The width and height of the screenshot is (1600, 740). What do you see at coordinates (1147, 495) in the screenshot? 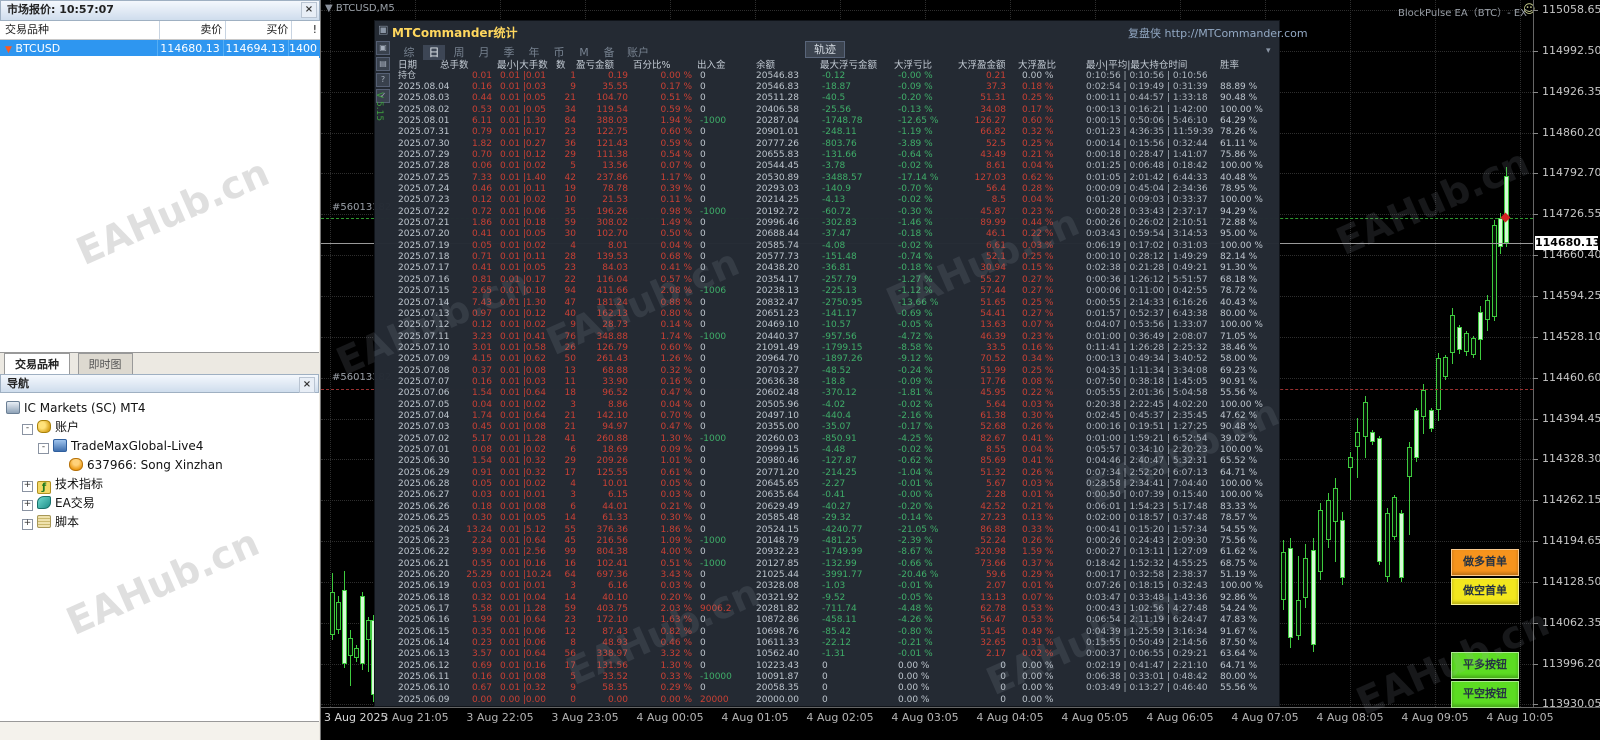
I see `stats-cell: 0:00:50 | 0:07:39 | 0:15:40` at bounding box center [1147, 495].